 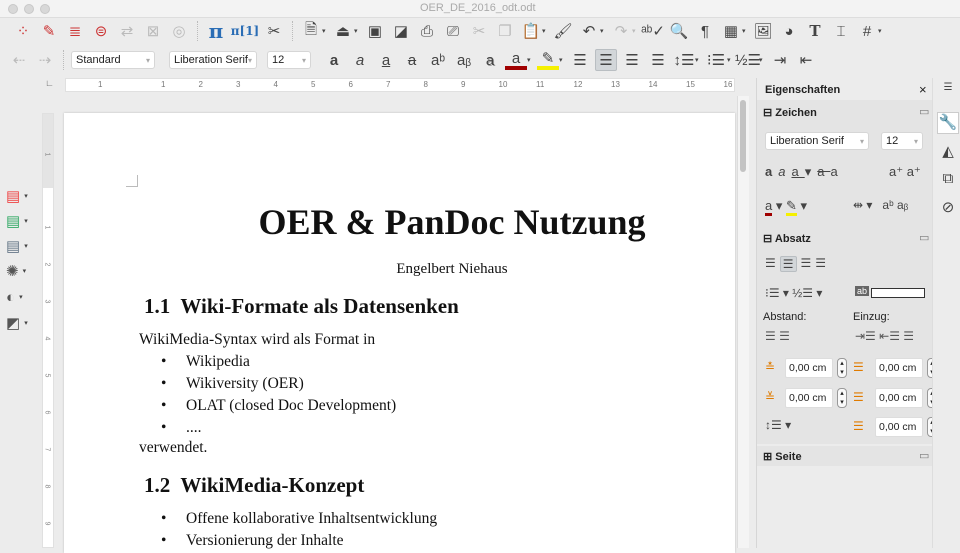 I want to click on tools-icon: ✂, so click(x=274, y=31).